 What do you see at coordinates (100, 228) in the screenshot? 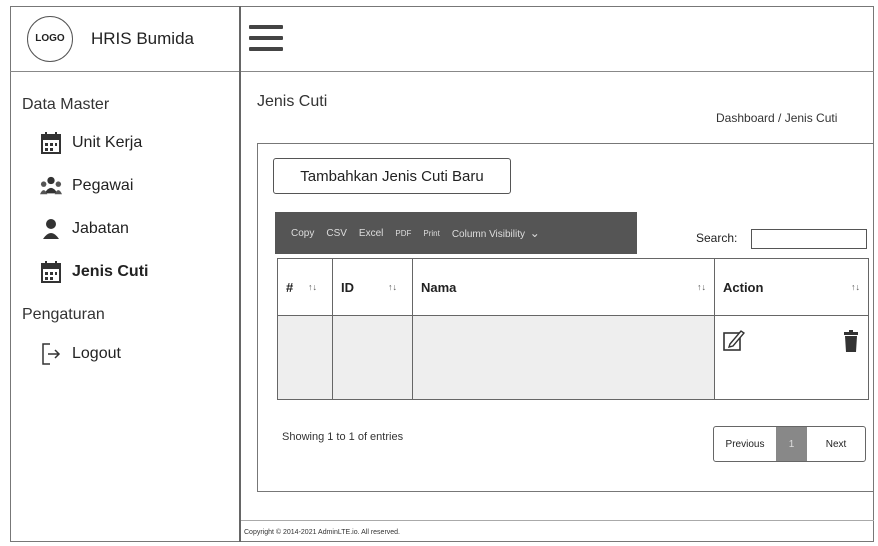
I see `sidebar-item-label: Jabatan` at bounding box center [100, 228].